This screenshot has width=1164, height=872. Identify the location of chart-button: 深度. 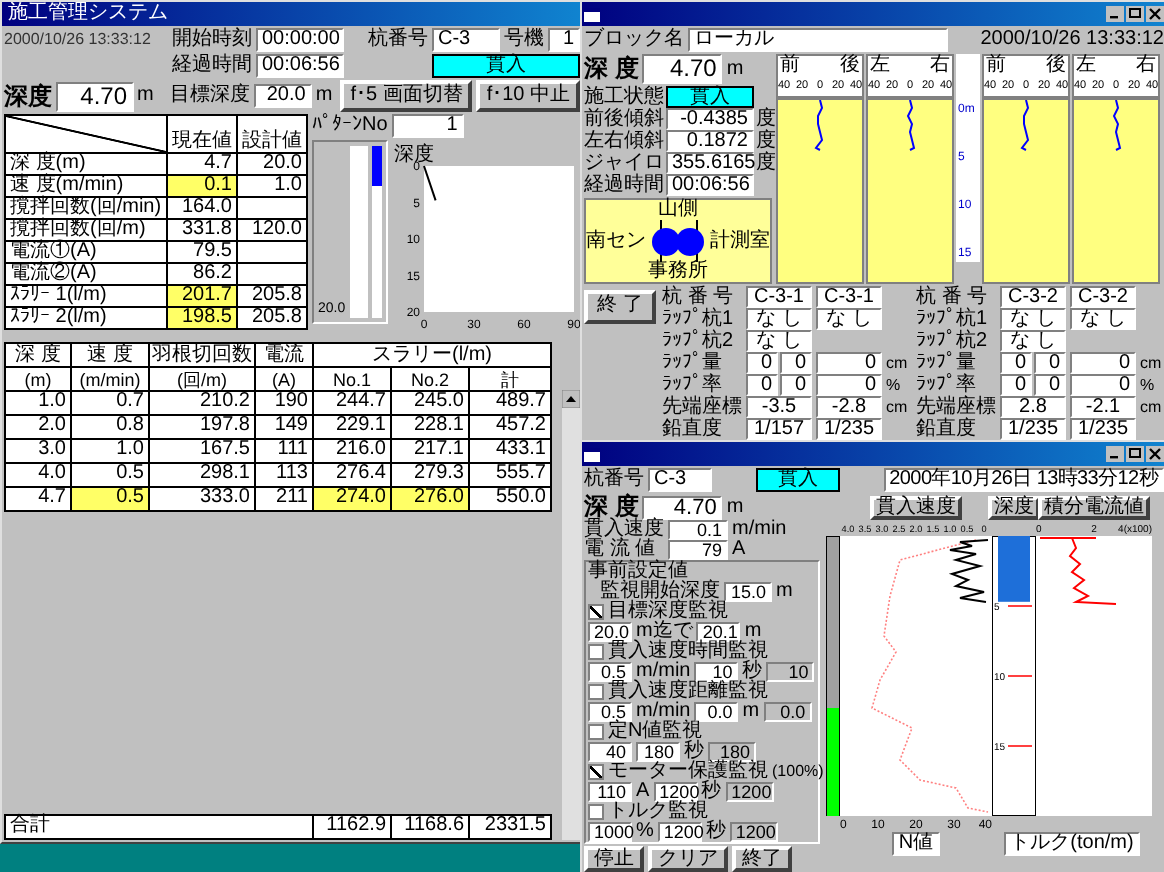
(1014, 507).